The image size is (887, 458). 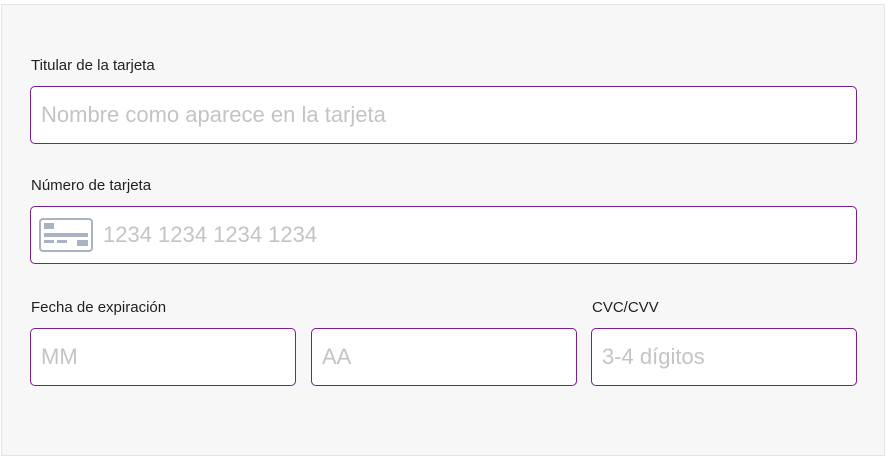 I want to click on card-number-label: Número de tarjeta, so click(x=91, y=185).